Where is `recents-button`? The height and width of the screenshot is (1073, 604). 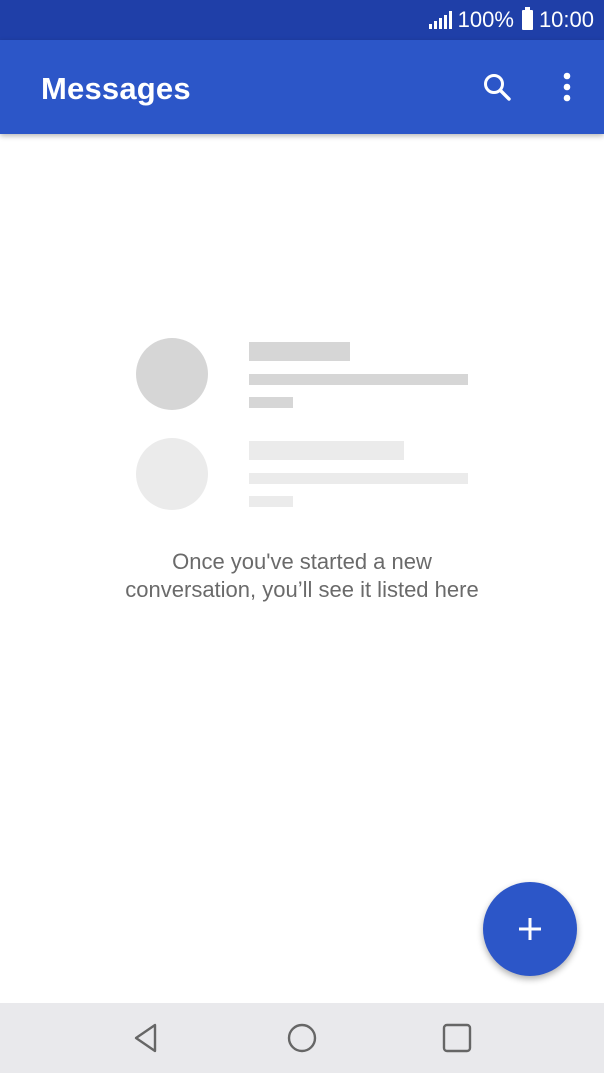 recents-button is located at coordinates (457, 1038).